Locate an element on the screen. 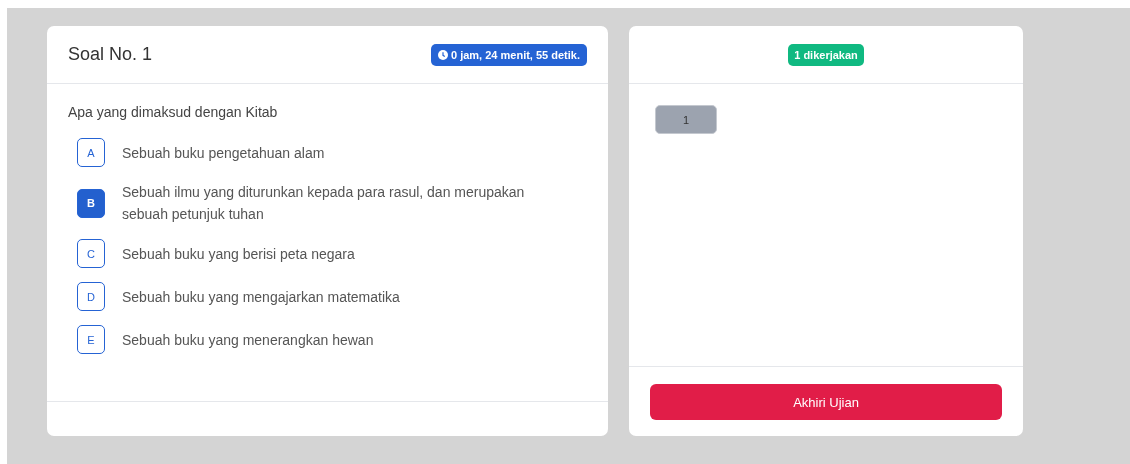 The height and width of the screenshot is (464, 1130). option-letter: C is located at coordinates (91, 253).